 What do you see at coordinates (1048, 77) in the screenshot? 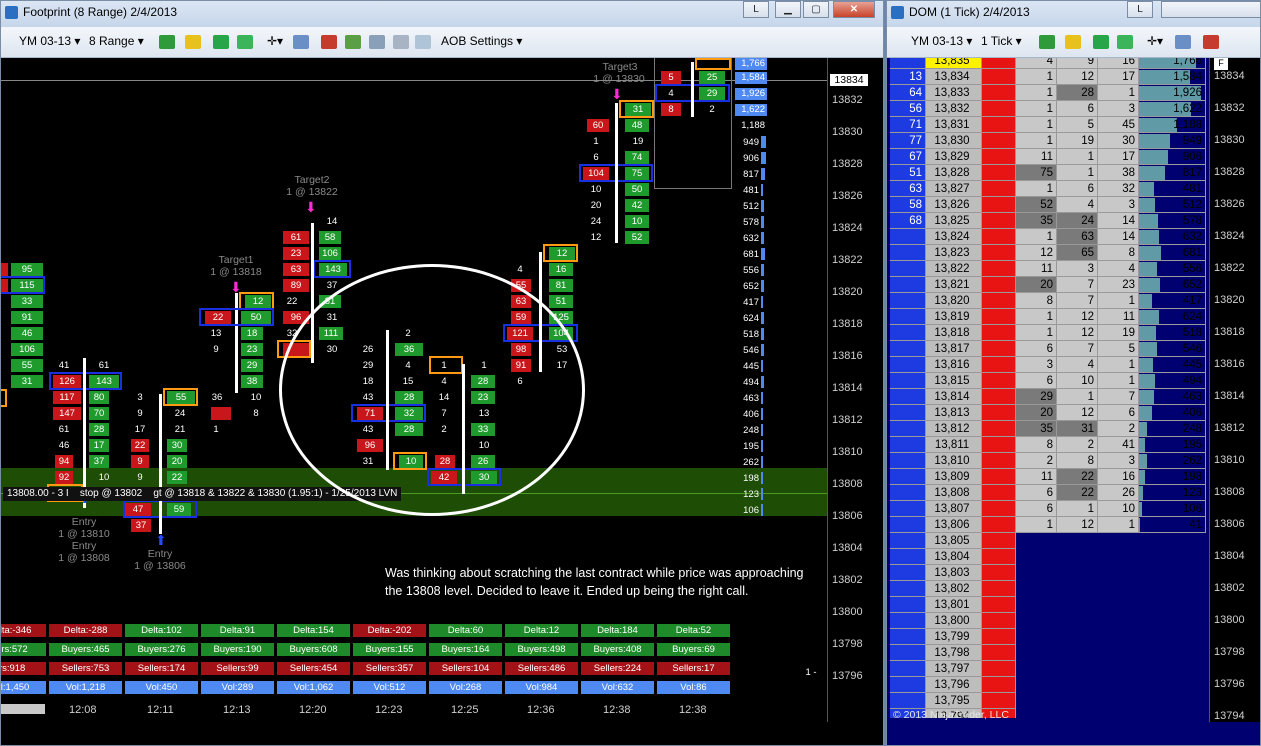
I see `dom-row: 13 13,834 1 12 17 1,584` at bounding box center [1048, 77].